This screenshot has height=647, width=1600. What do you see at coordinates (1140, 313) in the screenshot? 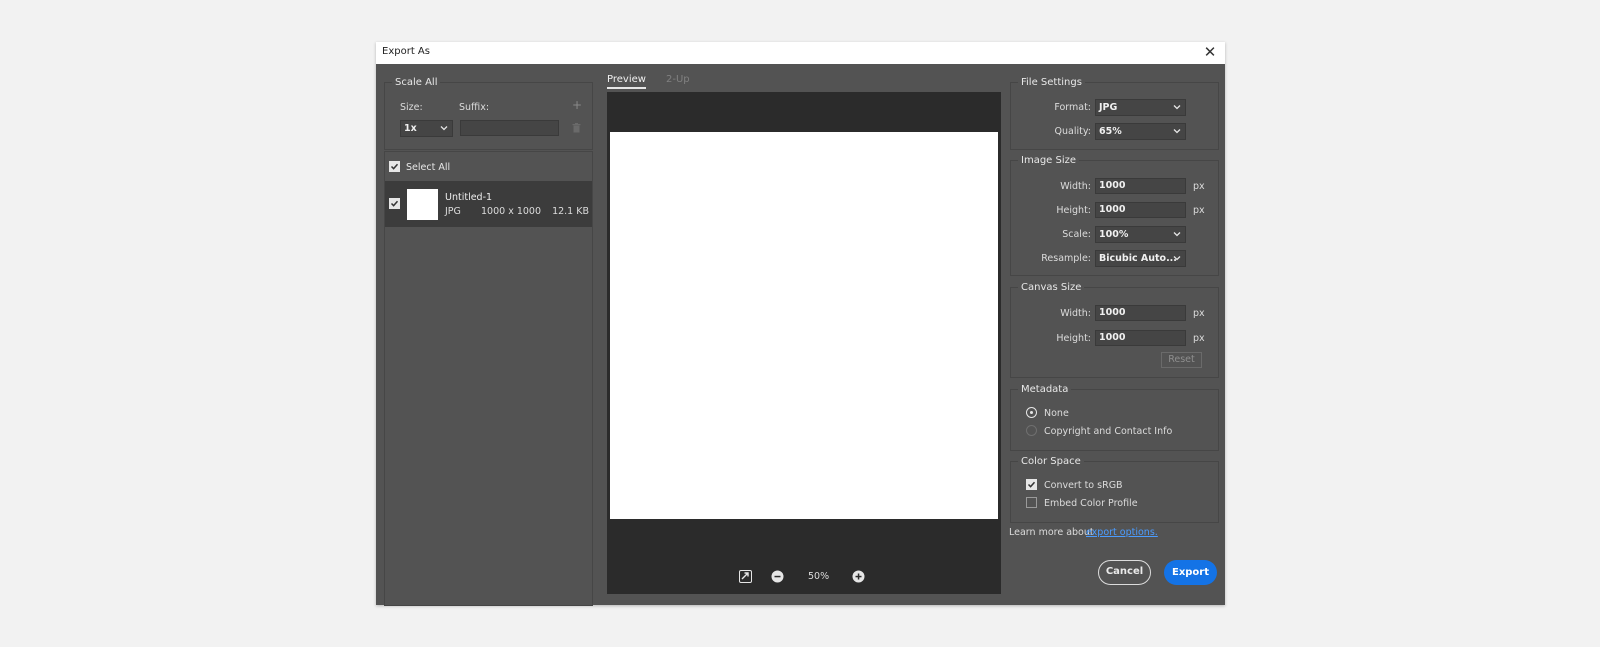
I see `canvas-width-input: 1000` at bounding box center [1140, 313].